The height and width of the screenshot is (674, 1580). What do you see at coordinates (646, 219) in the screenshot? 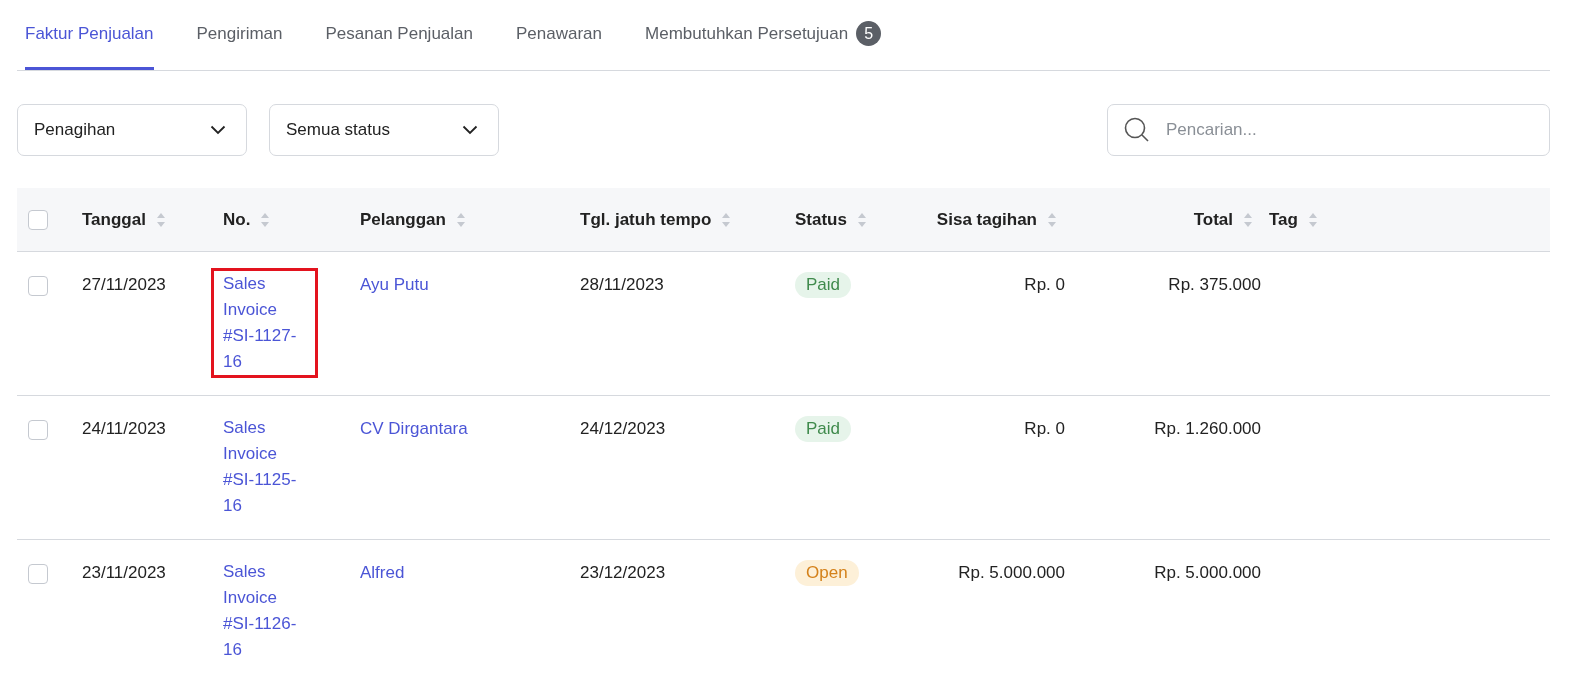
I see `column-header: Tgl. jatuh tempo` at bounding box center [646, 219].